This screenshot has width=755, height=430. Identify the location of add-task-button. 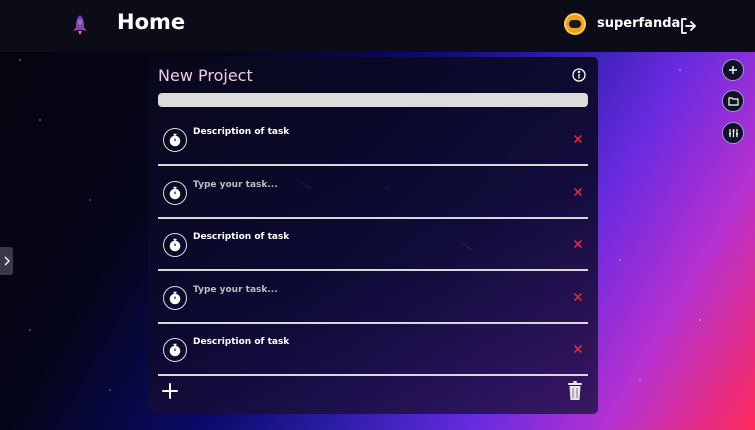
(170, 391).